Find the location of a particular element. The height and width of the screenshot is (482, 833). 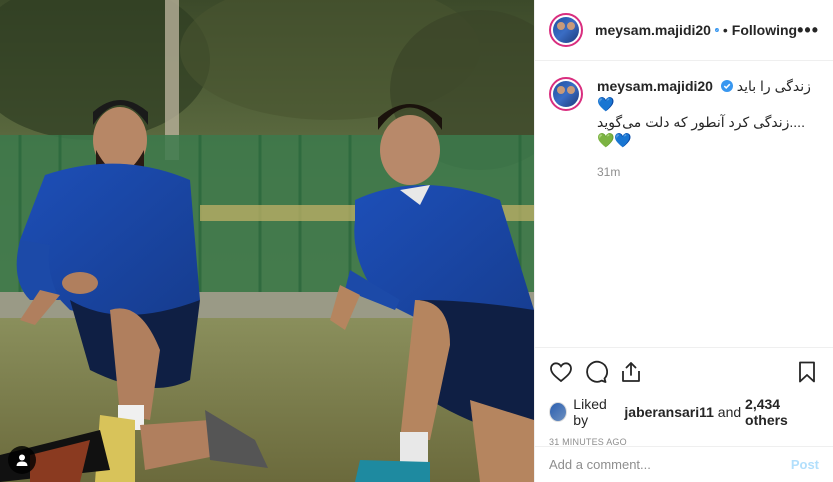

add-comment-bar: Post is located at coordinates (684, 464).